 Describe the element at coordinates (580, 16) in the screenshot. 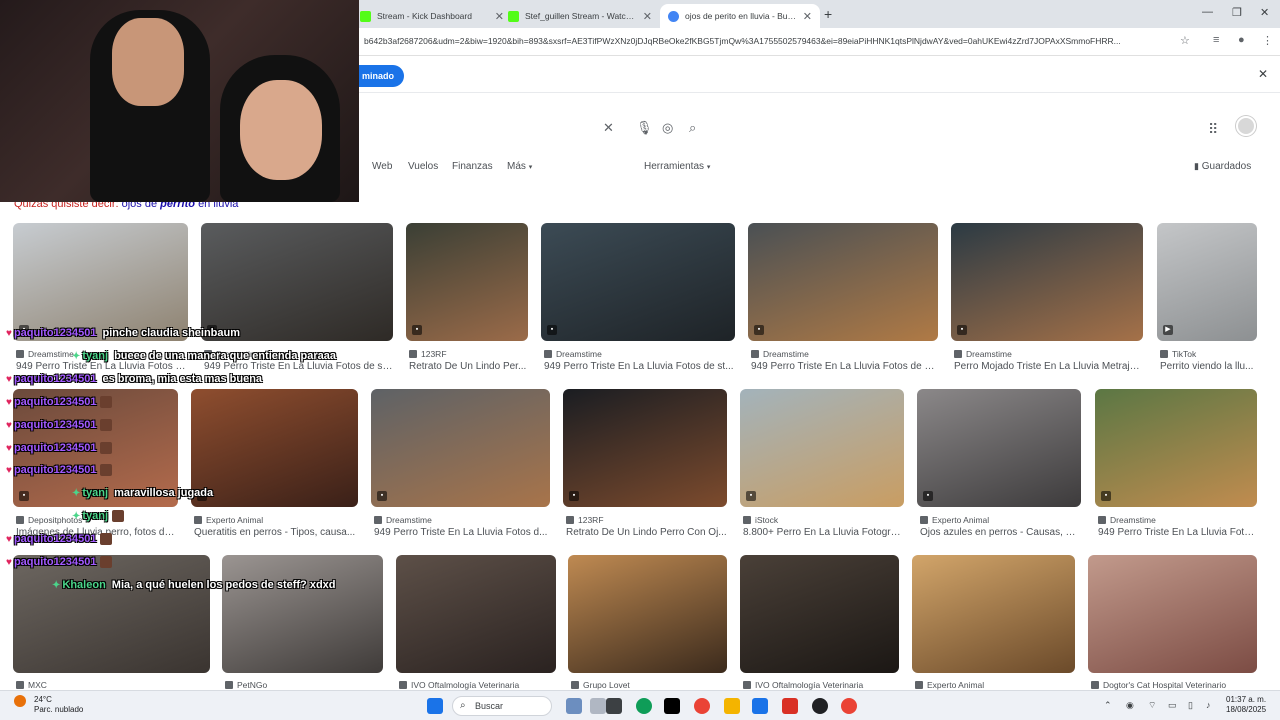

I see `tab-kick-stream: Stef_guillen Stream - Watch Li ✕` at that location.